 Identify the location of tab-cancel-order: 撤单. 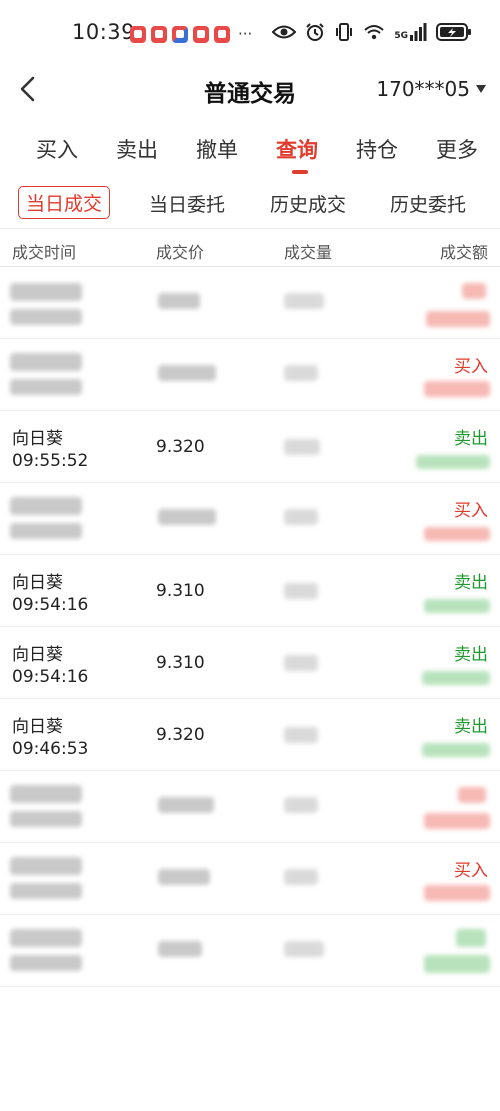
(217, 149).